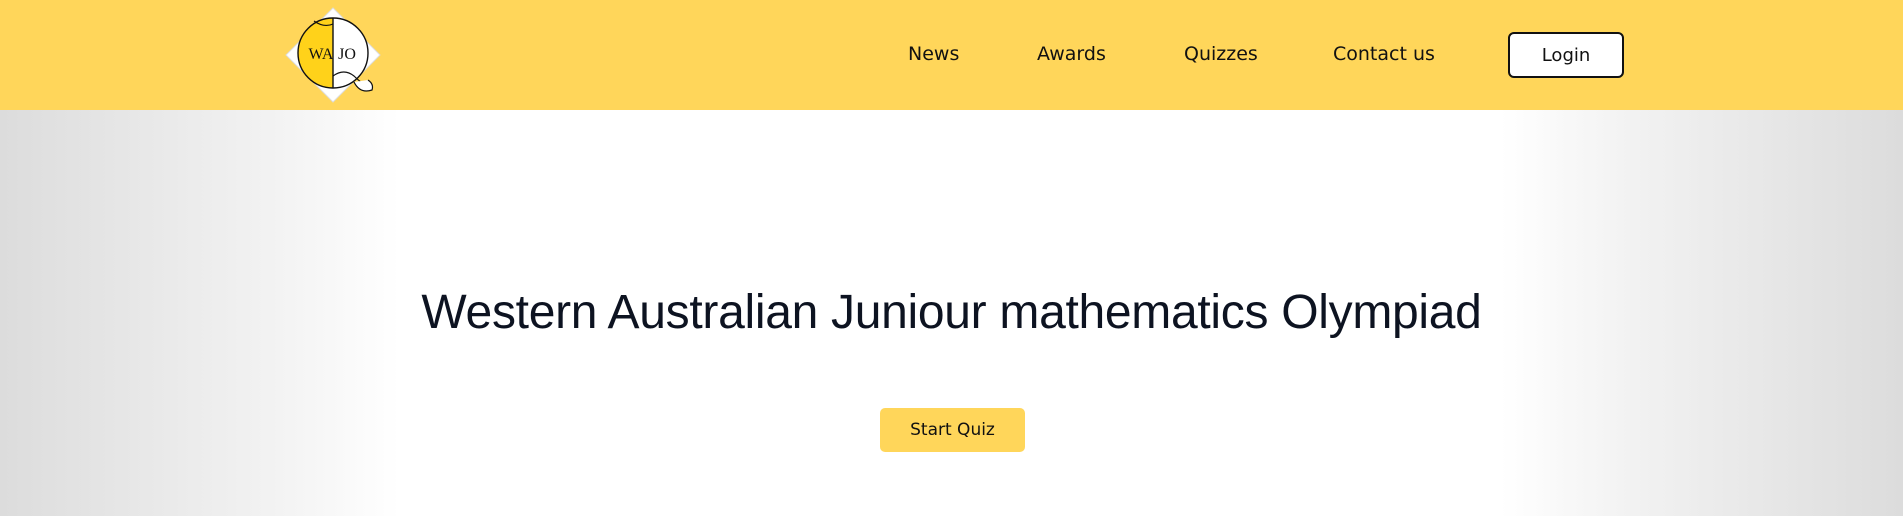 This screenshot has height=516, width=1903. I want to click on logo-icon: WA JO, so click(333, 55).